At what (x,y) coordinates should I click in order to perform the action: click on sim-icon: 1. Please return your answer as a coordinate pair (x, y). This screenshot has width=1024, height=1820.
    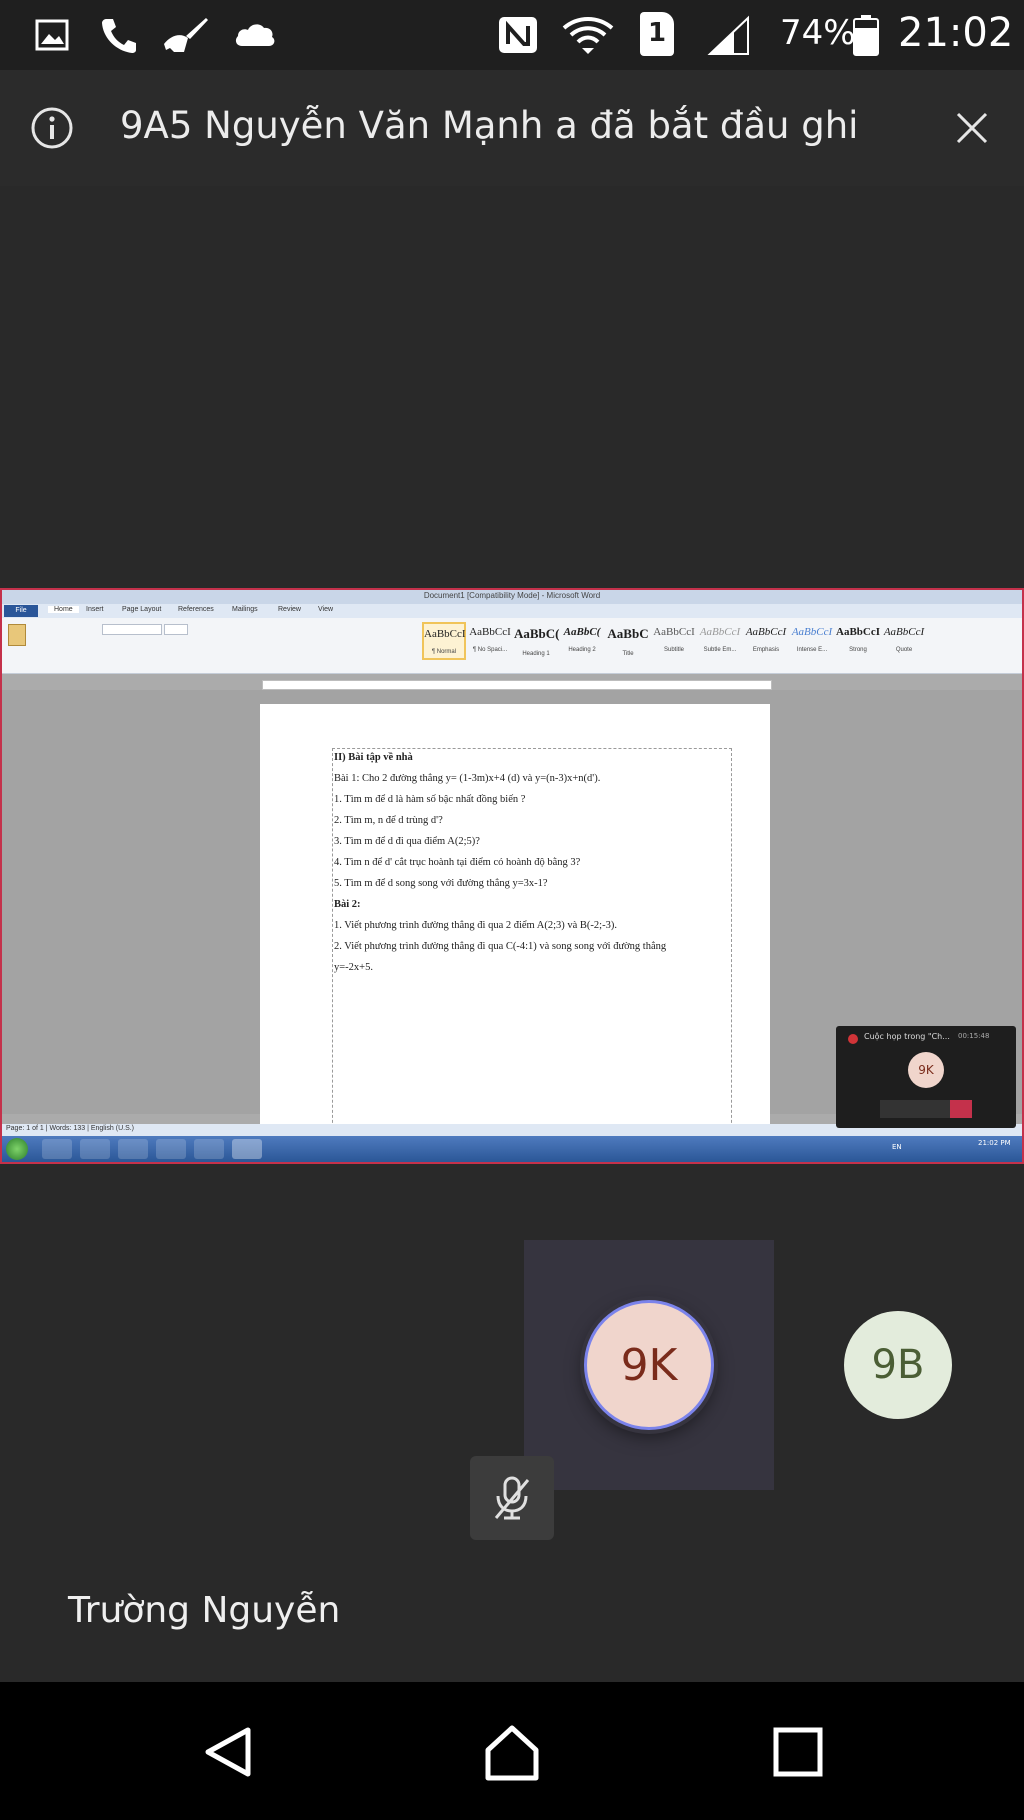
    Looking at the image, I should click on (657, 34).